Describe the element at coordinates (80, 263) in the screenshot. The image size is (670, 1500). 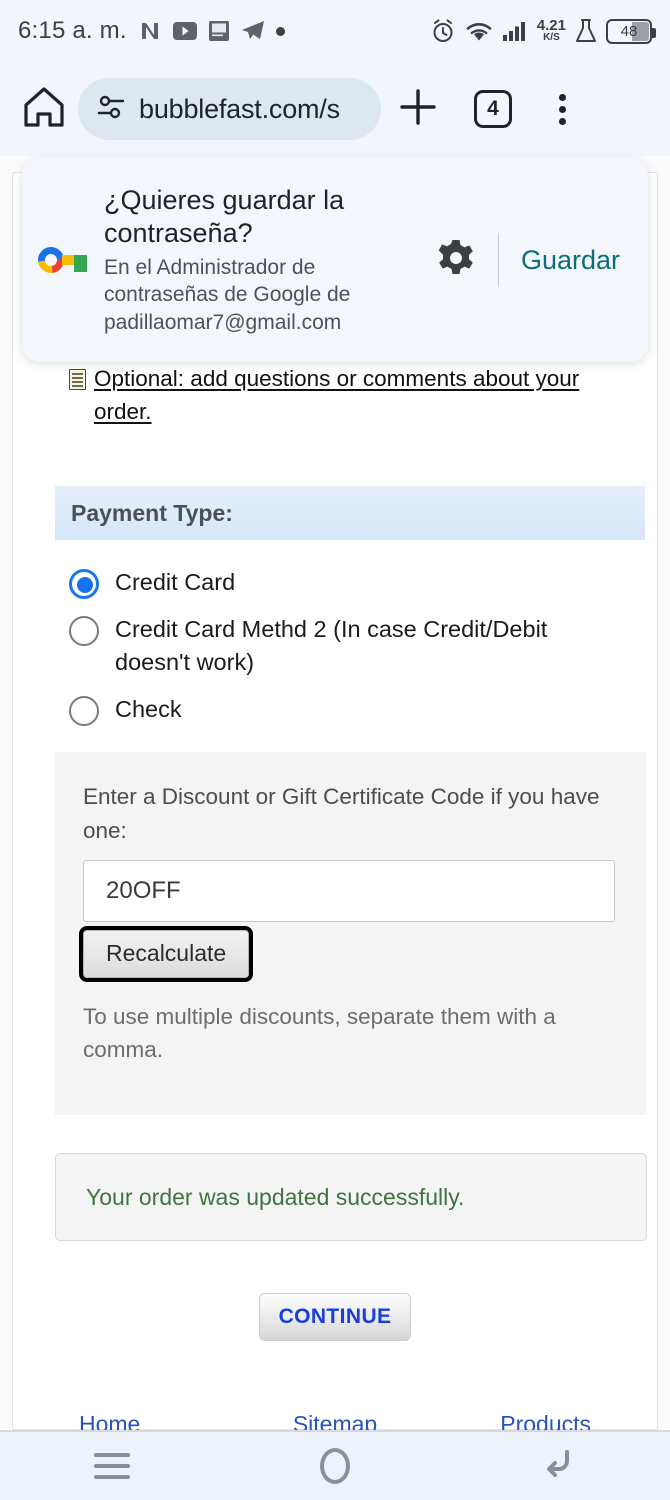
I see `key-tooth-shape` at that location.